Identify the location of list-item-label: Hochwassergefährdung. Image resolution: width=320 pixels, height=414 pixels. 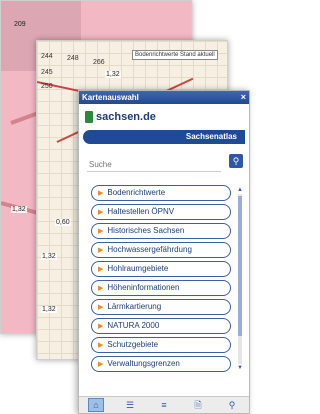
(149, 249).